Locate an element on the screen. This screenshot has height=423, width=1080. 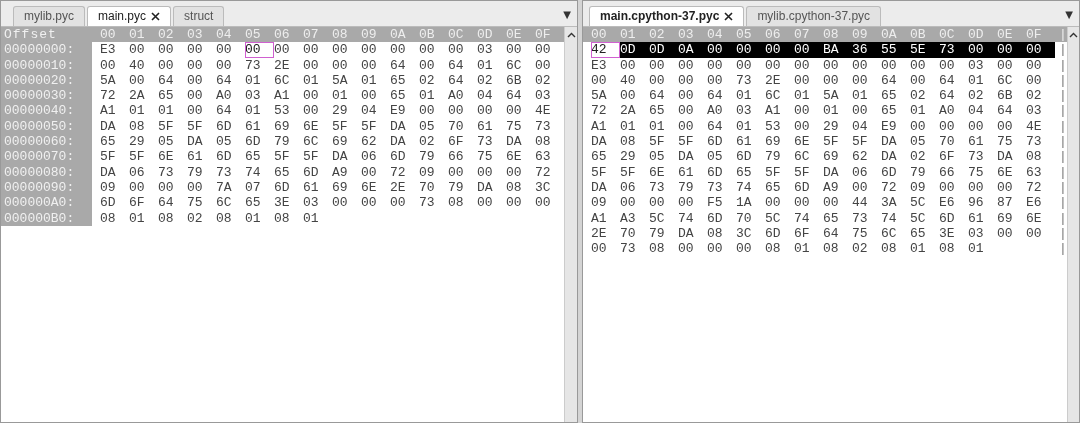
column-heading: 07 is located at coordinates (802, 35).